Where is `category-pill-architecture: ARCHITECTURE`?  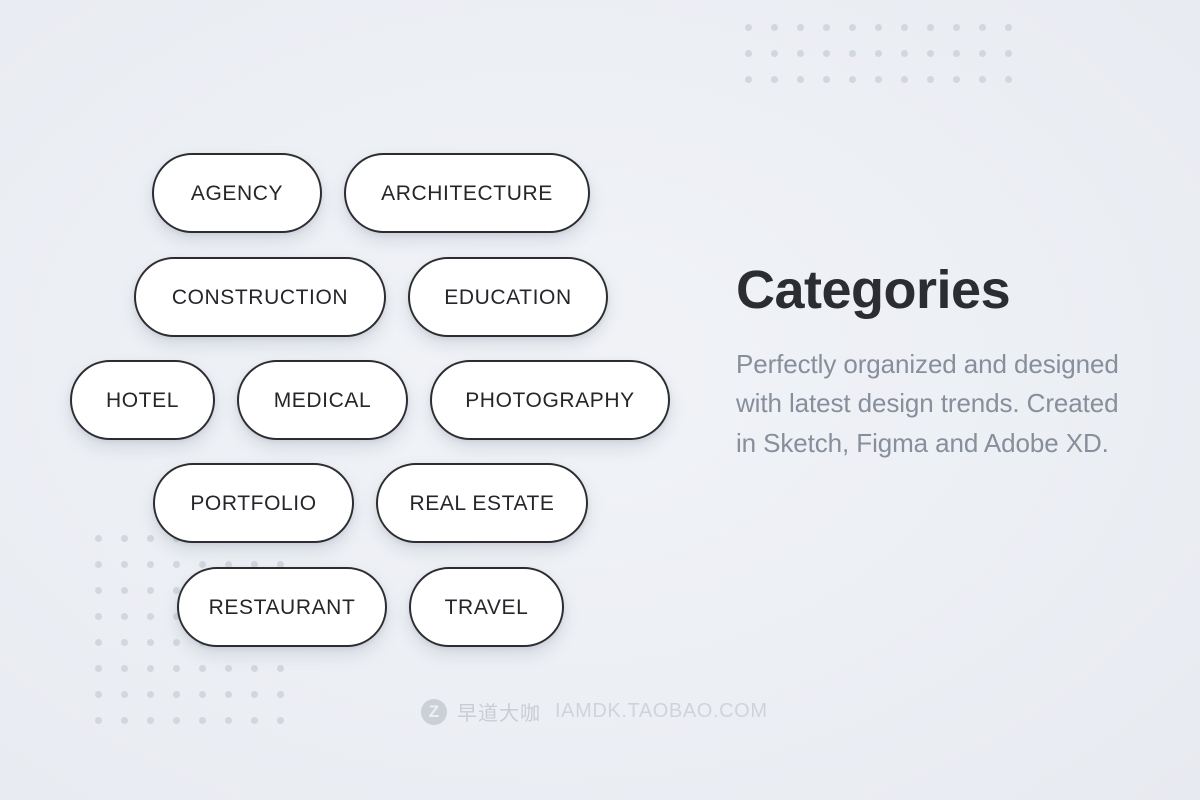
category-pill-architecture: ARCHITECTURE is located at coordinates (467, 193).